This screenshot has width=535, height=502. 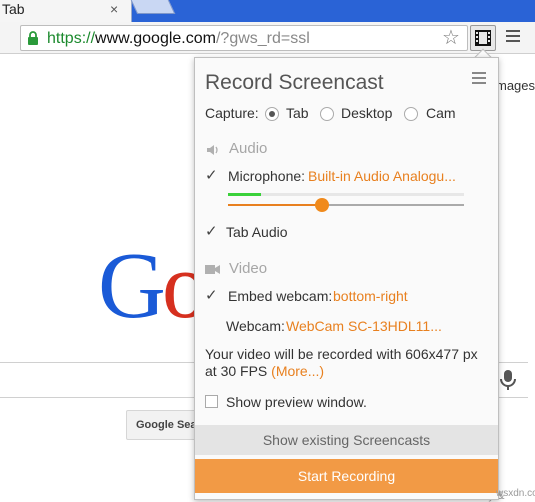 I want to click on screencast-extension-button, so click(x=483, y=38).